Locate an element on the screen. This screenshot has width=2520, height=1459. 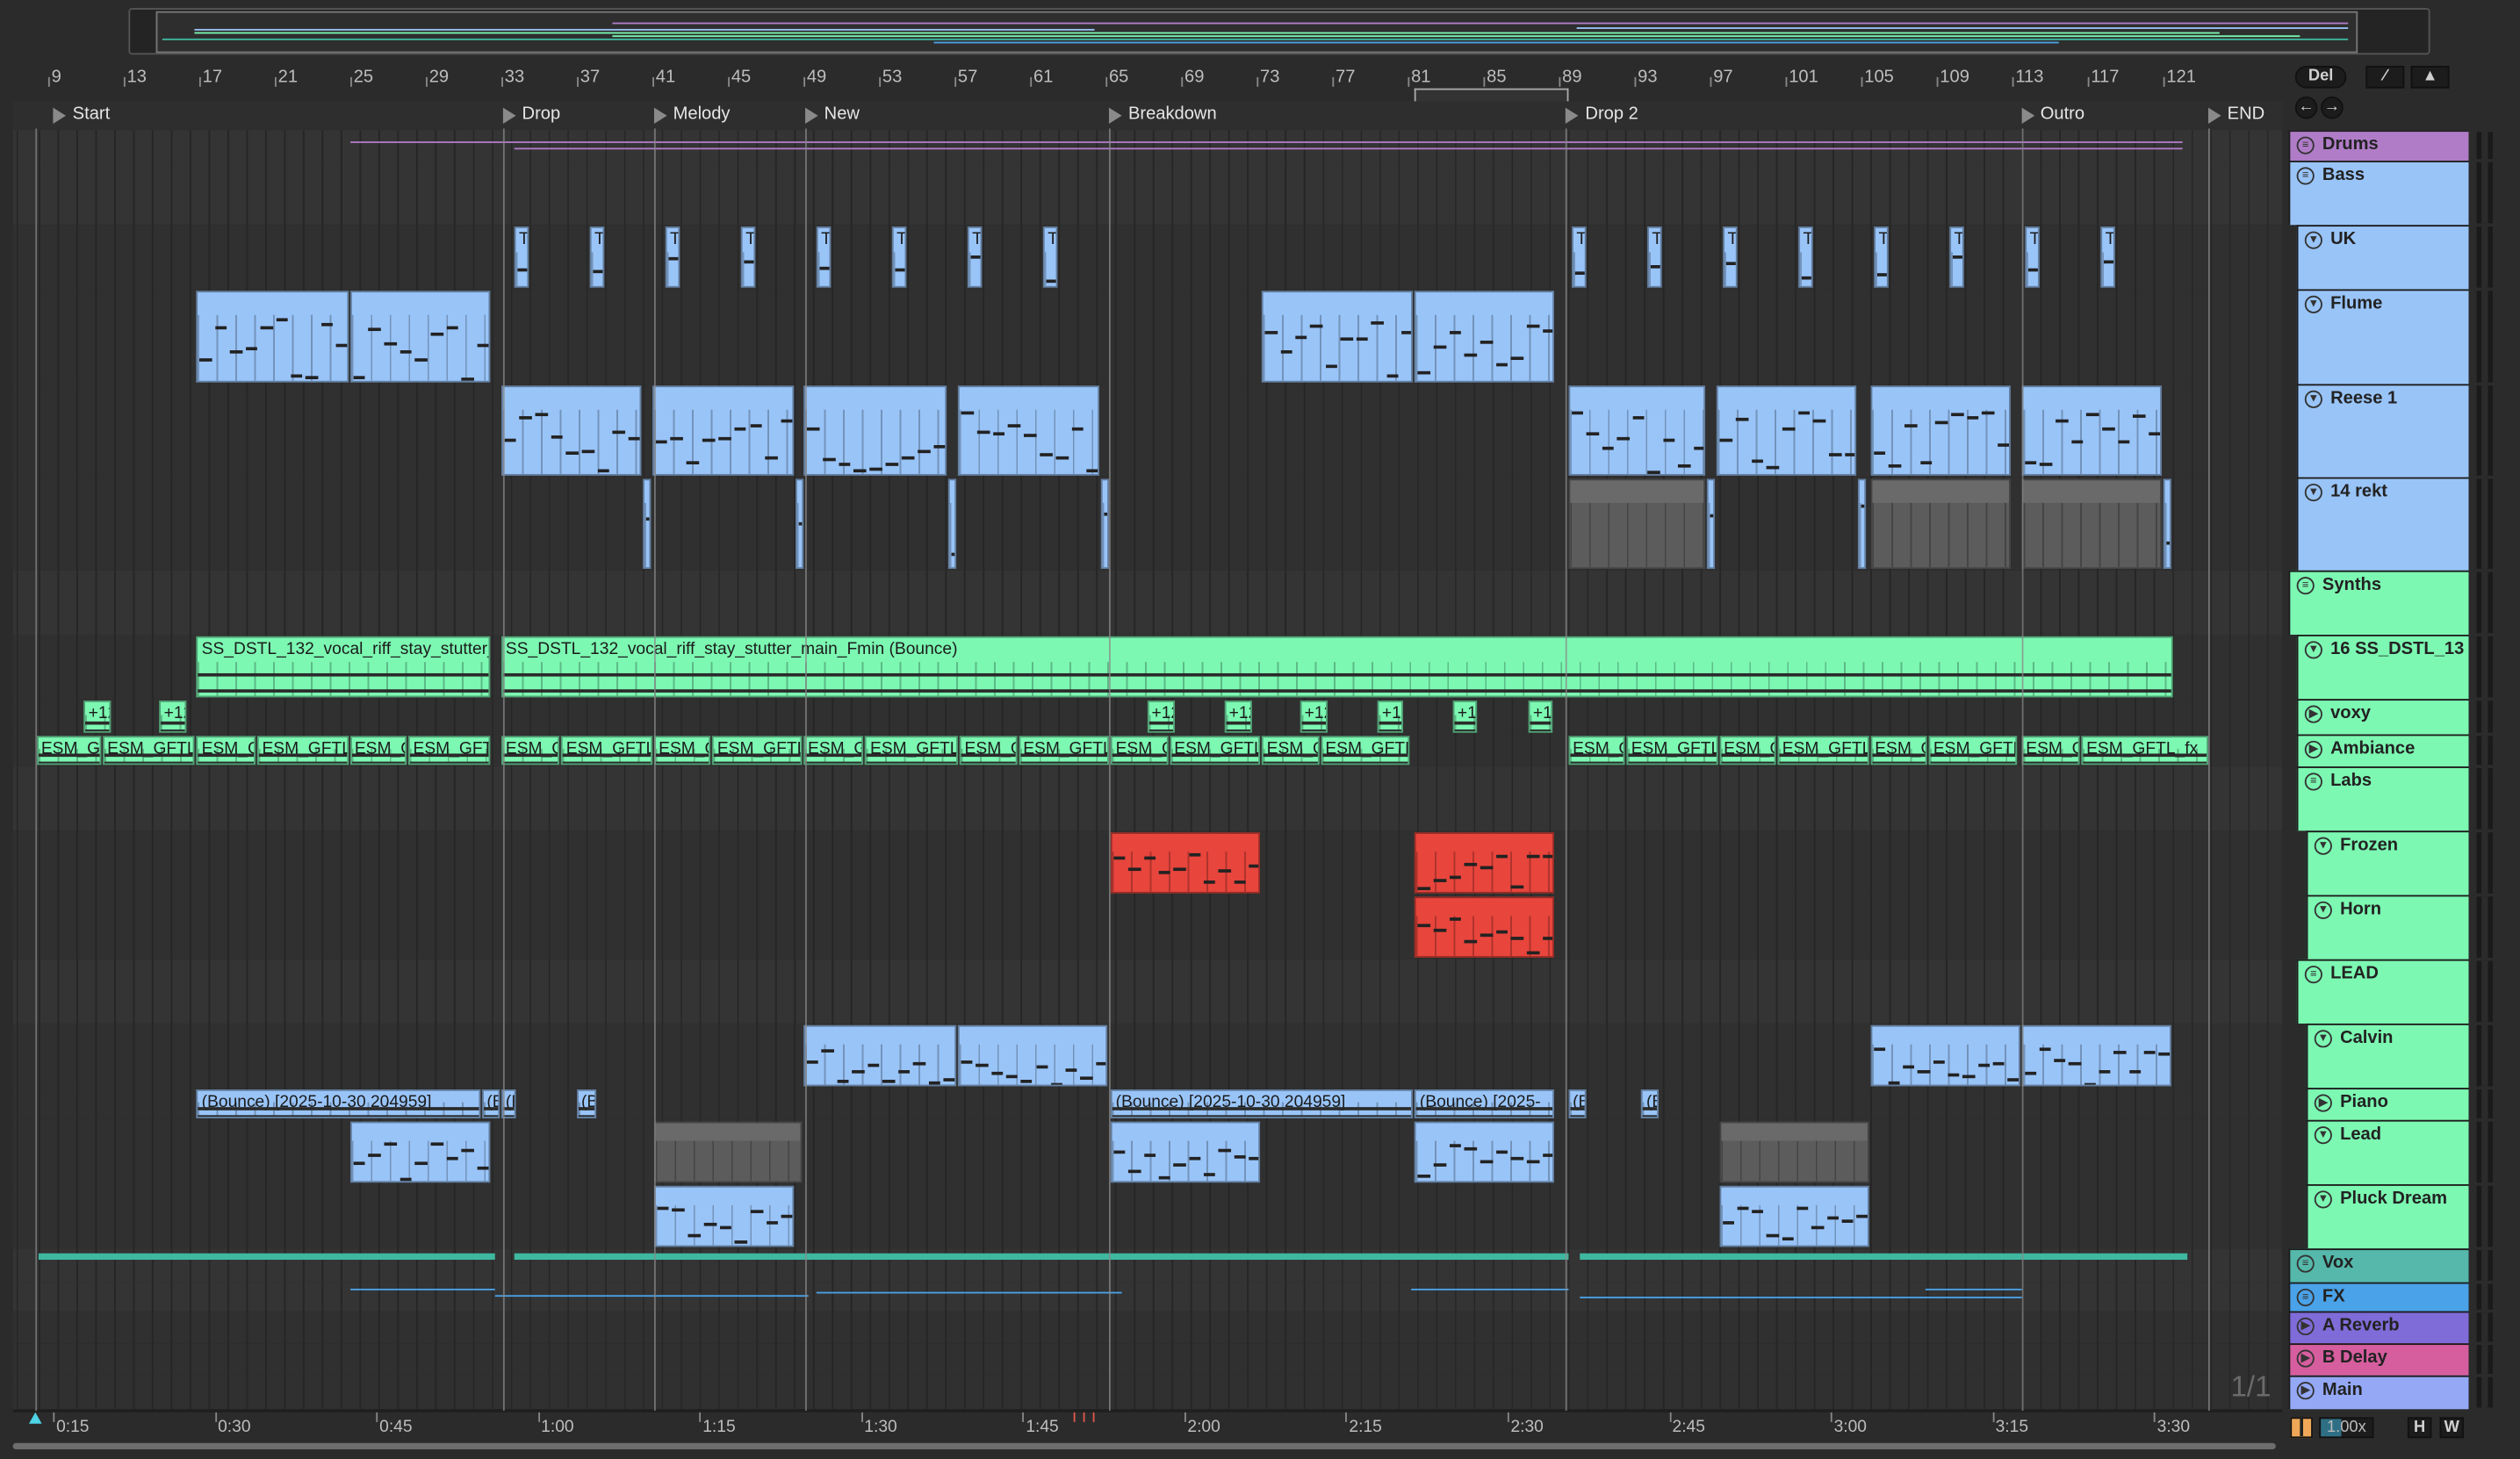
previous-locator-button: ← is located at coordinates (2306, 107).